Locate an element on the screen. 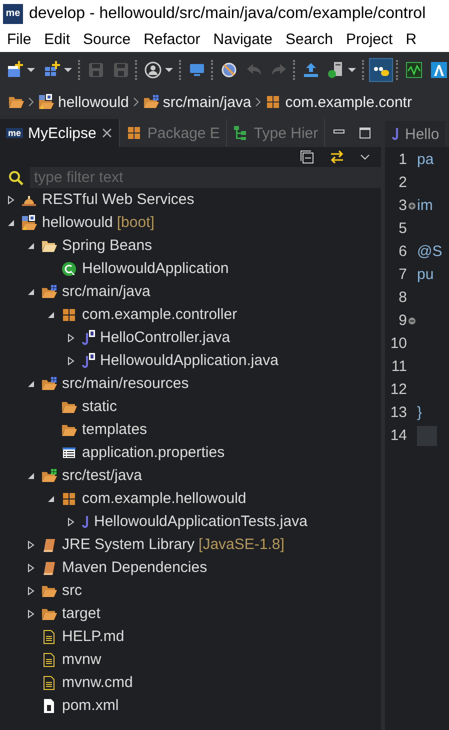  tree-item: mvnw is located at coordinates (82, 659).